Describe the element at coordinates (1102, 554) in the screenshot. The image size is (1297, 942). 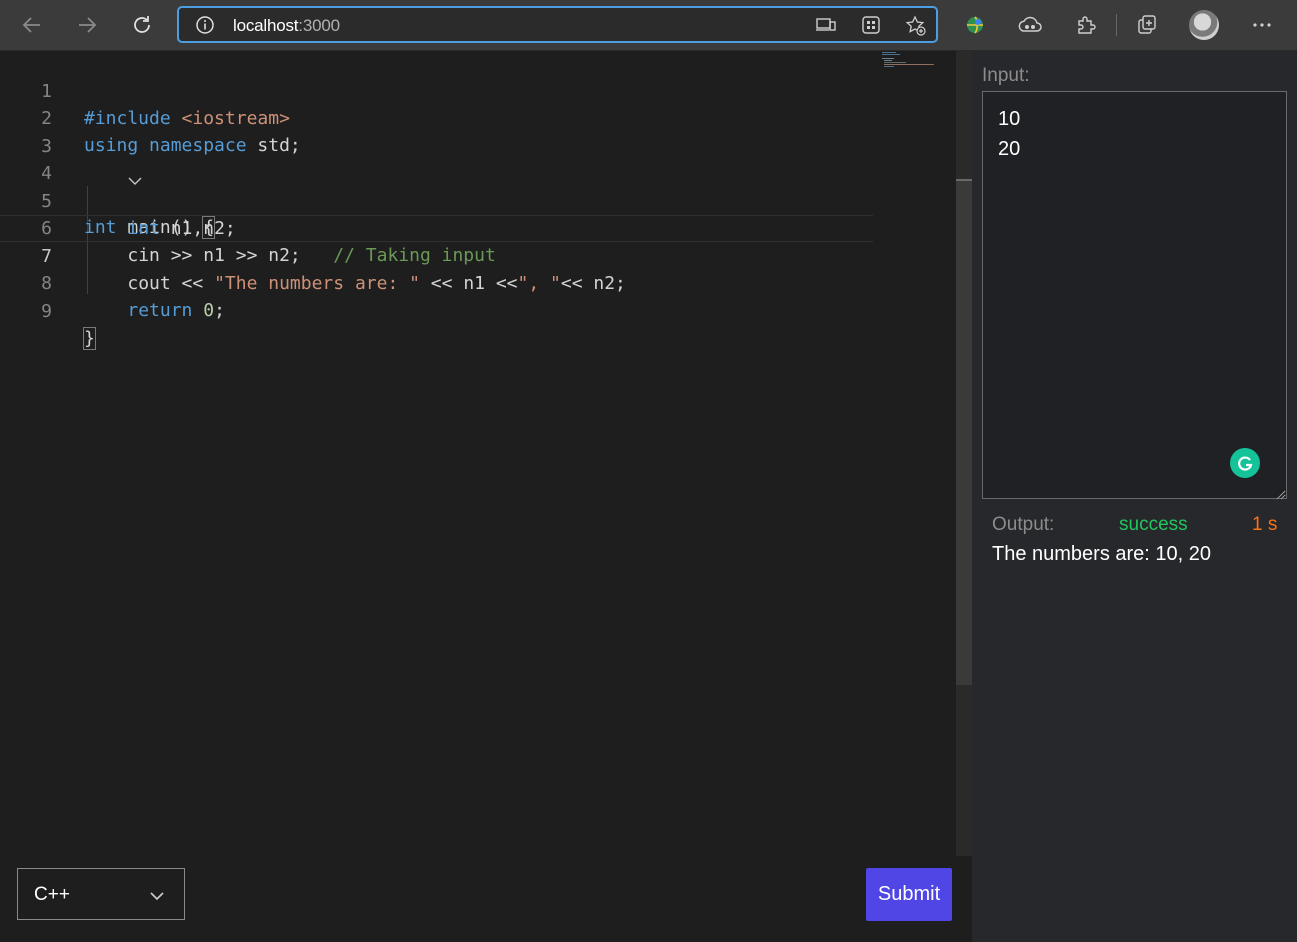
I see `output-text: The numbers are: 10, 20` at that location.